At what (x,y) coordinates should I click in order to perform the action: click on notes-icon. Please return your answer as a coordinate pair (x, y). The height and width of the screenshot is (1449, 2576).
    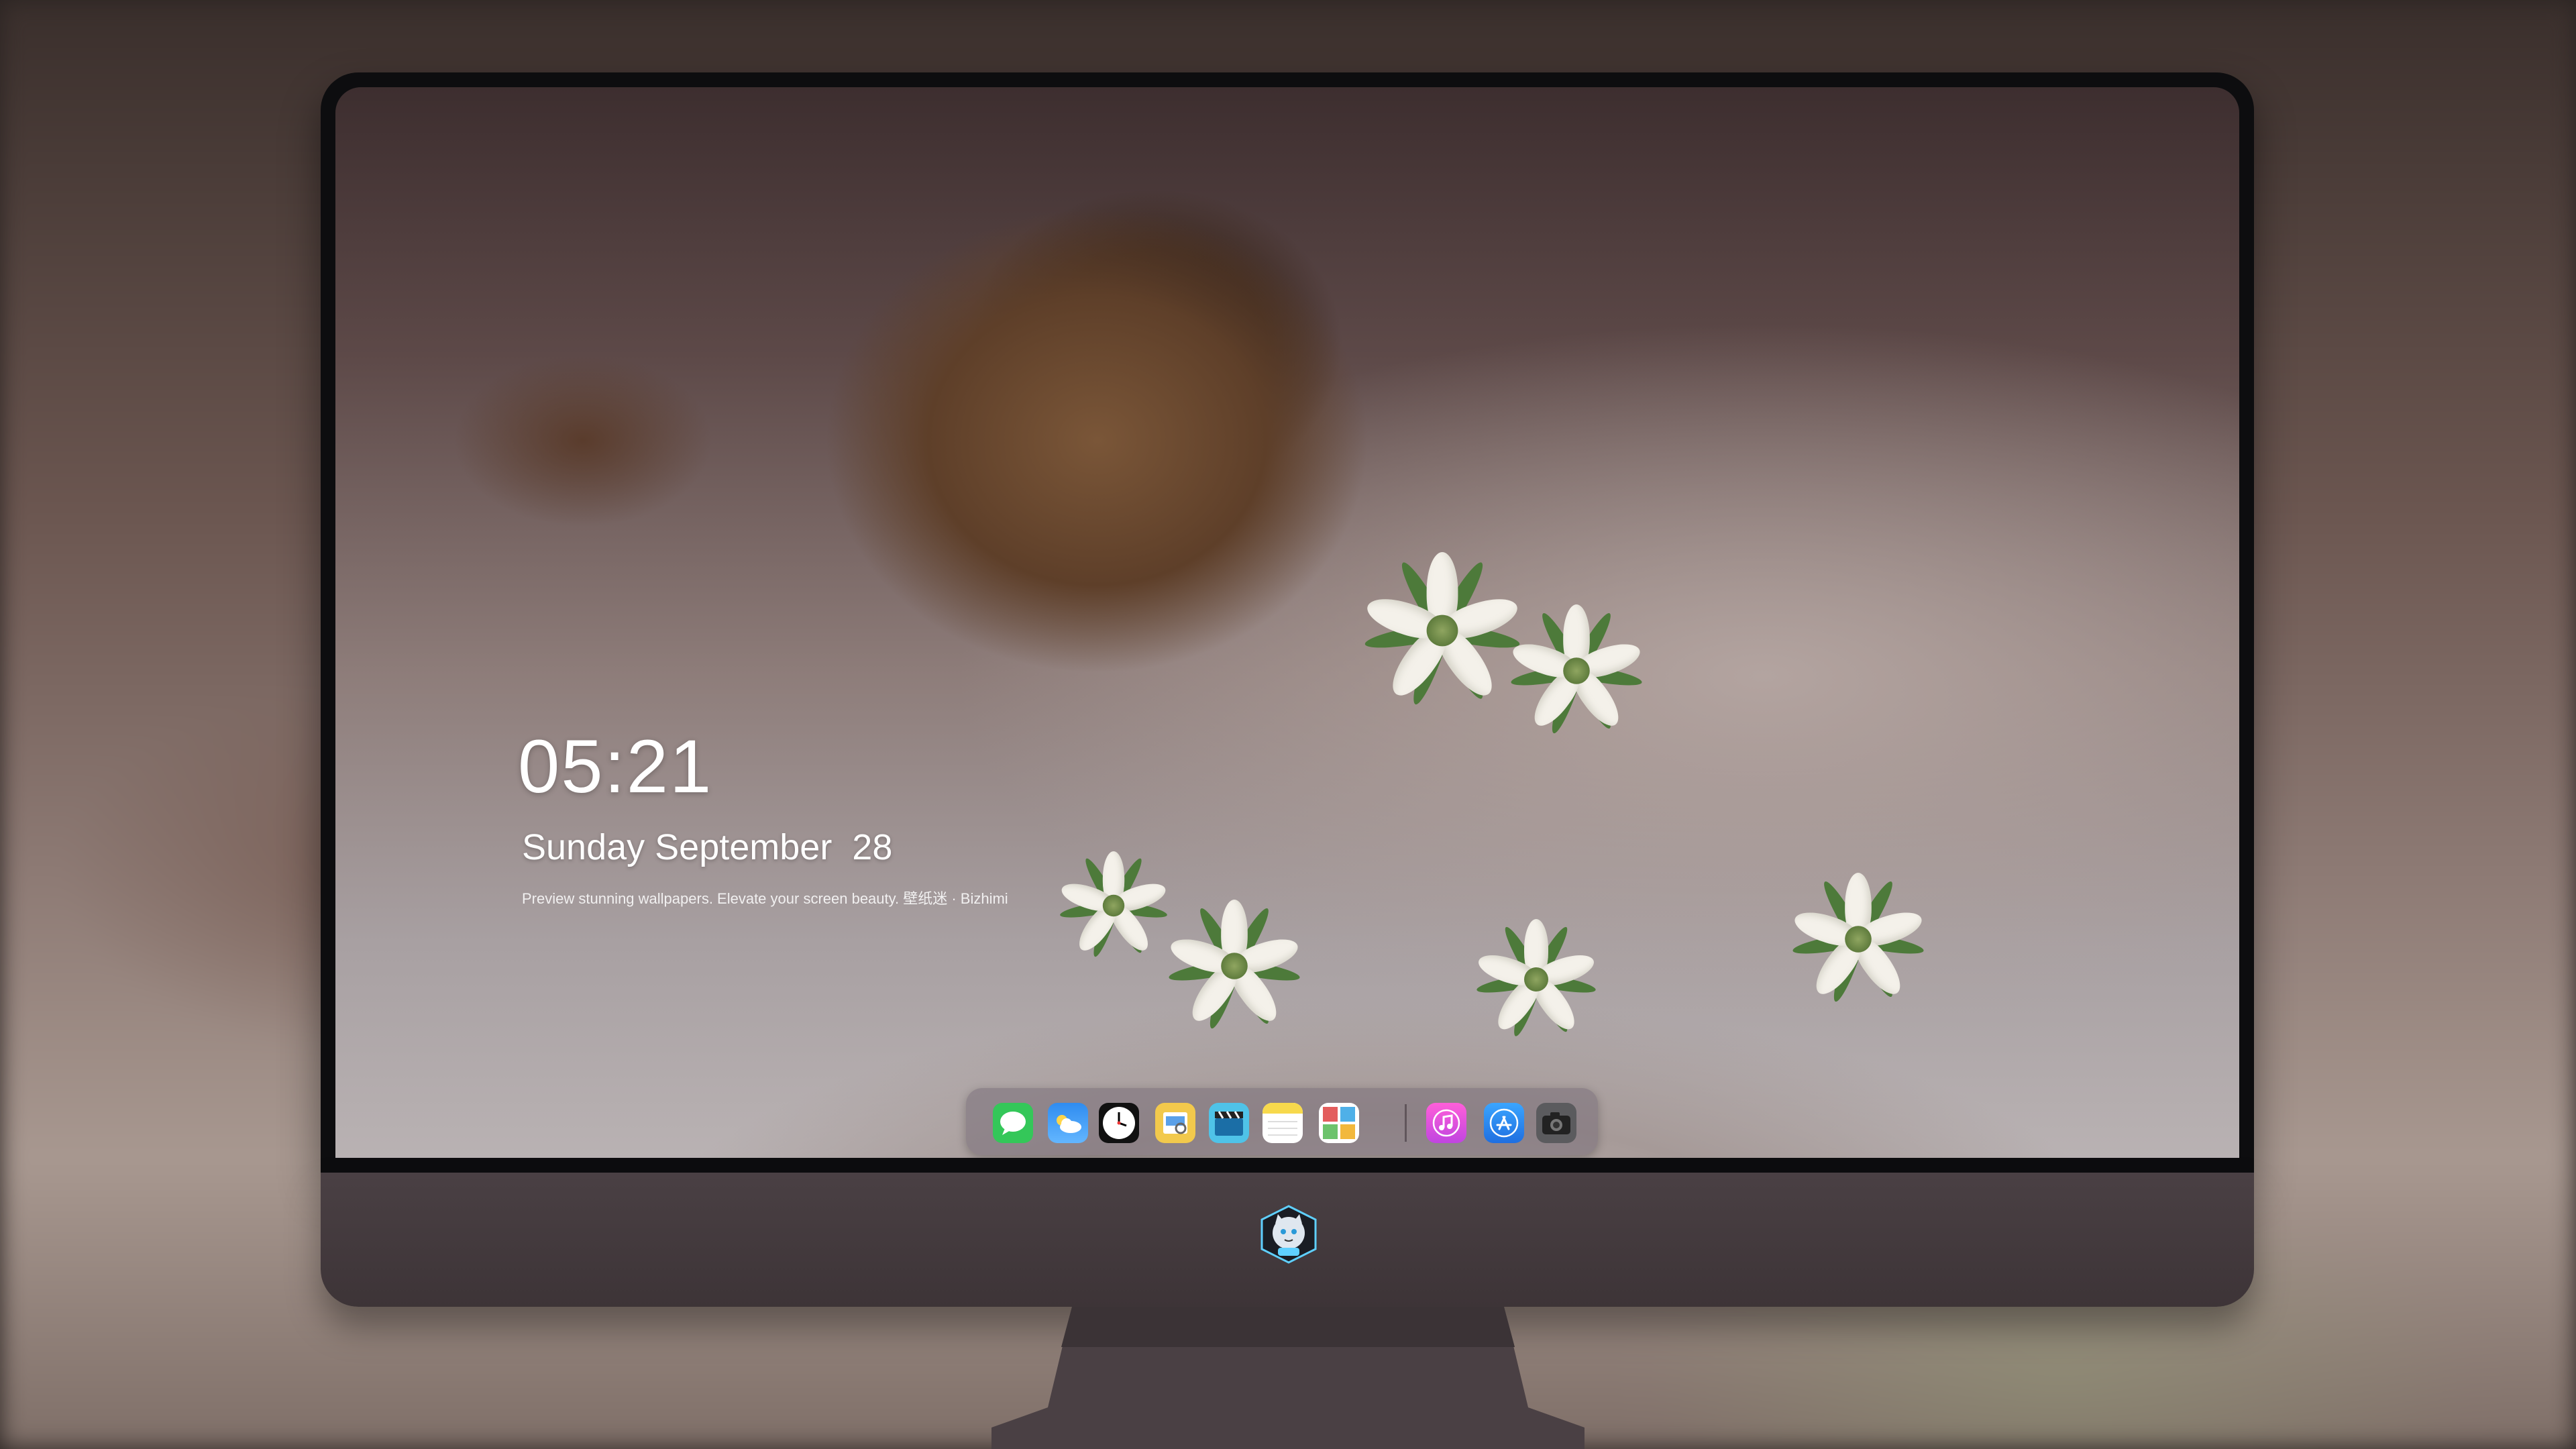
    Looking at the image, I should click on (1283, 1123).